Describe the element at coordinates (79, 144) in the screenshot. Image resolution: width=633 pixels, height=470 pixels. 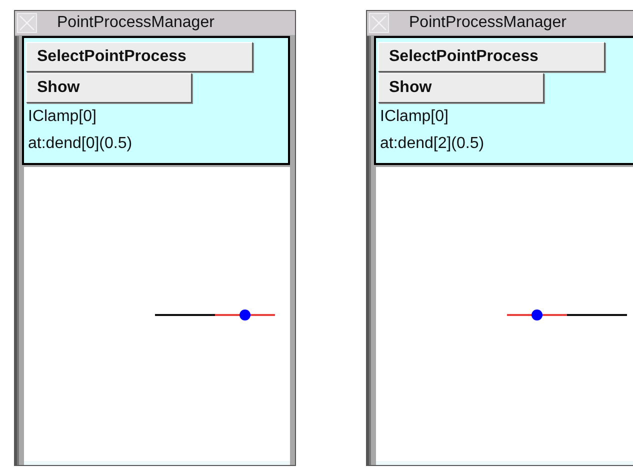
I see `info-text: at:dend[0](0.5)` at that location.